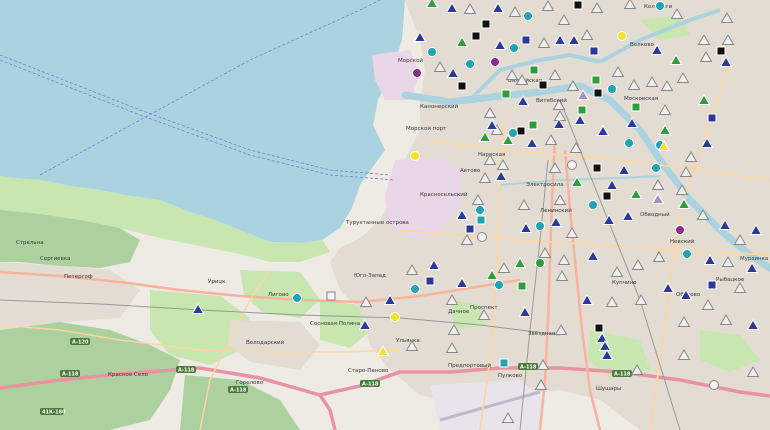 This screenshot has width=770, height=430. I want to click on label-krasnoe-selo: Красное Село, so click(128, 375).